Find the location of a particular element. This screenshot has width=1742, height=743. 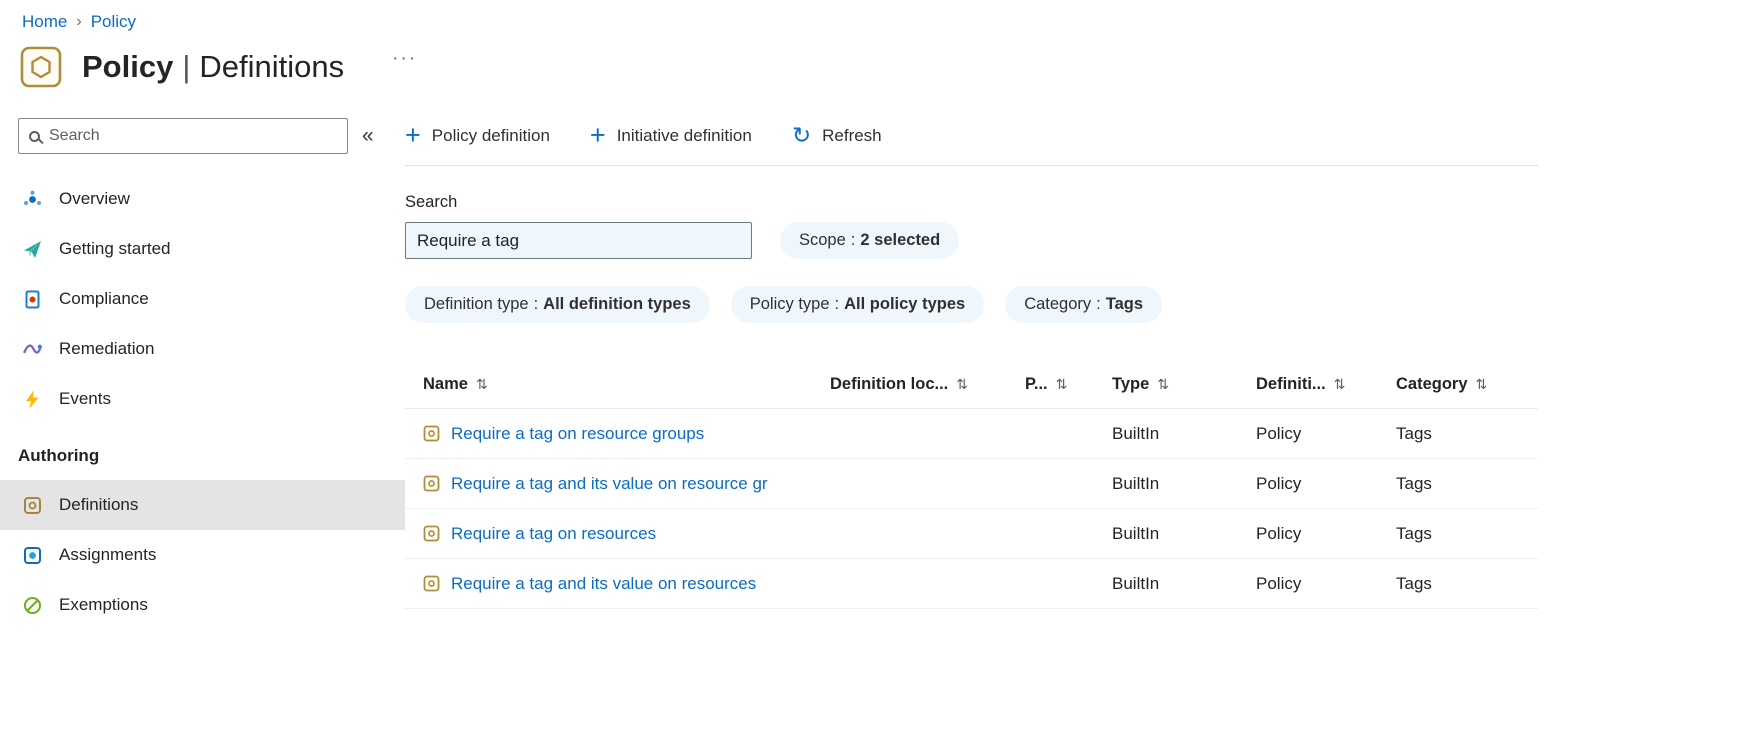

exemptions-icon is located at coordinates (32, 605).